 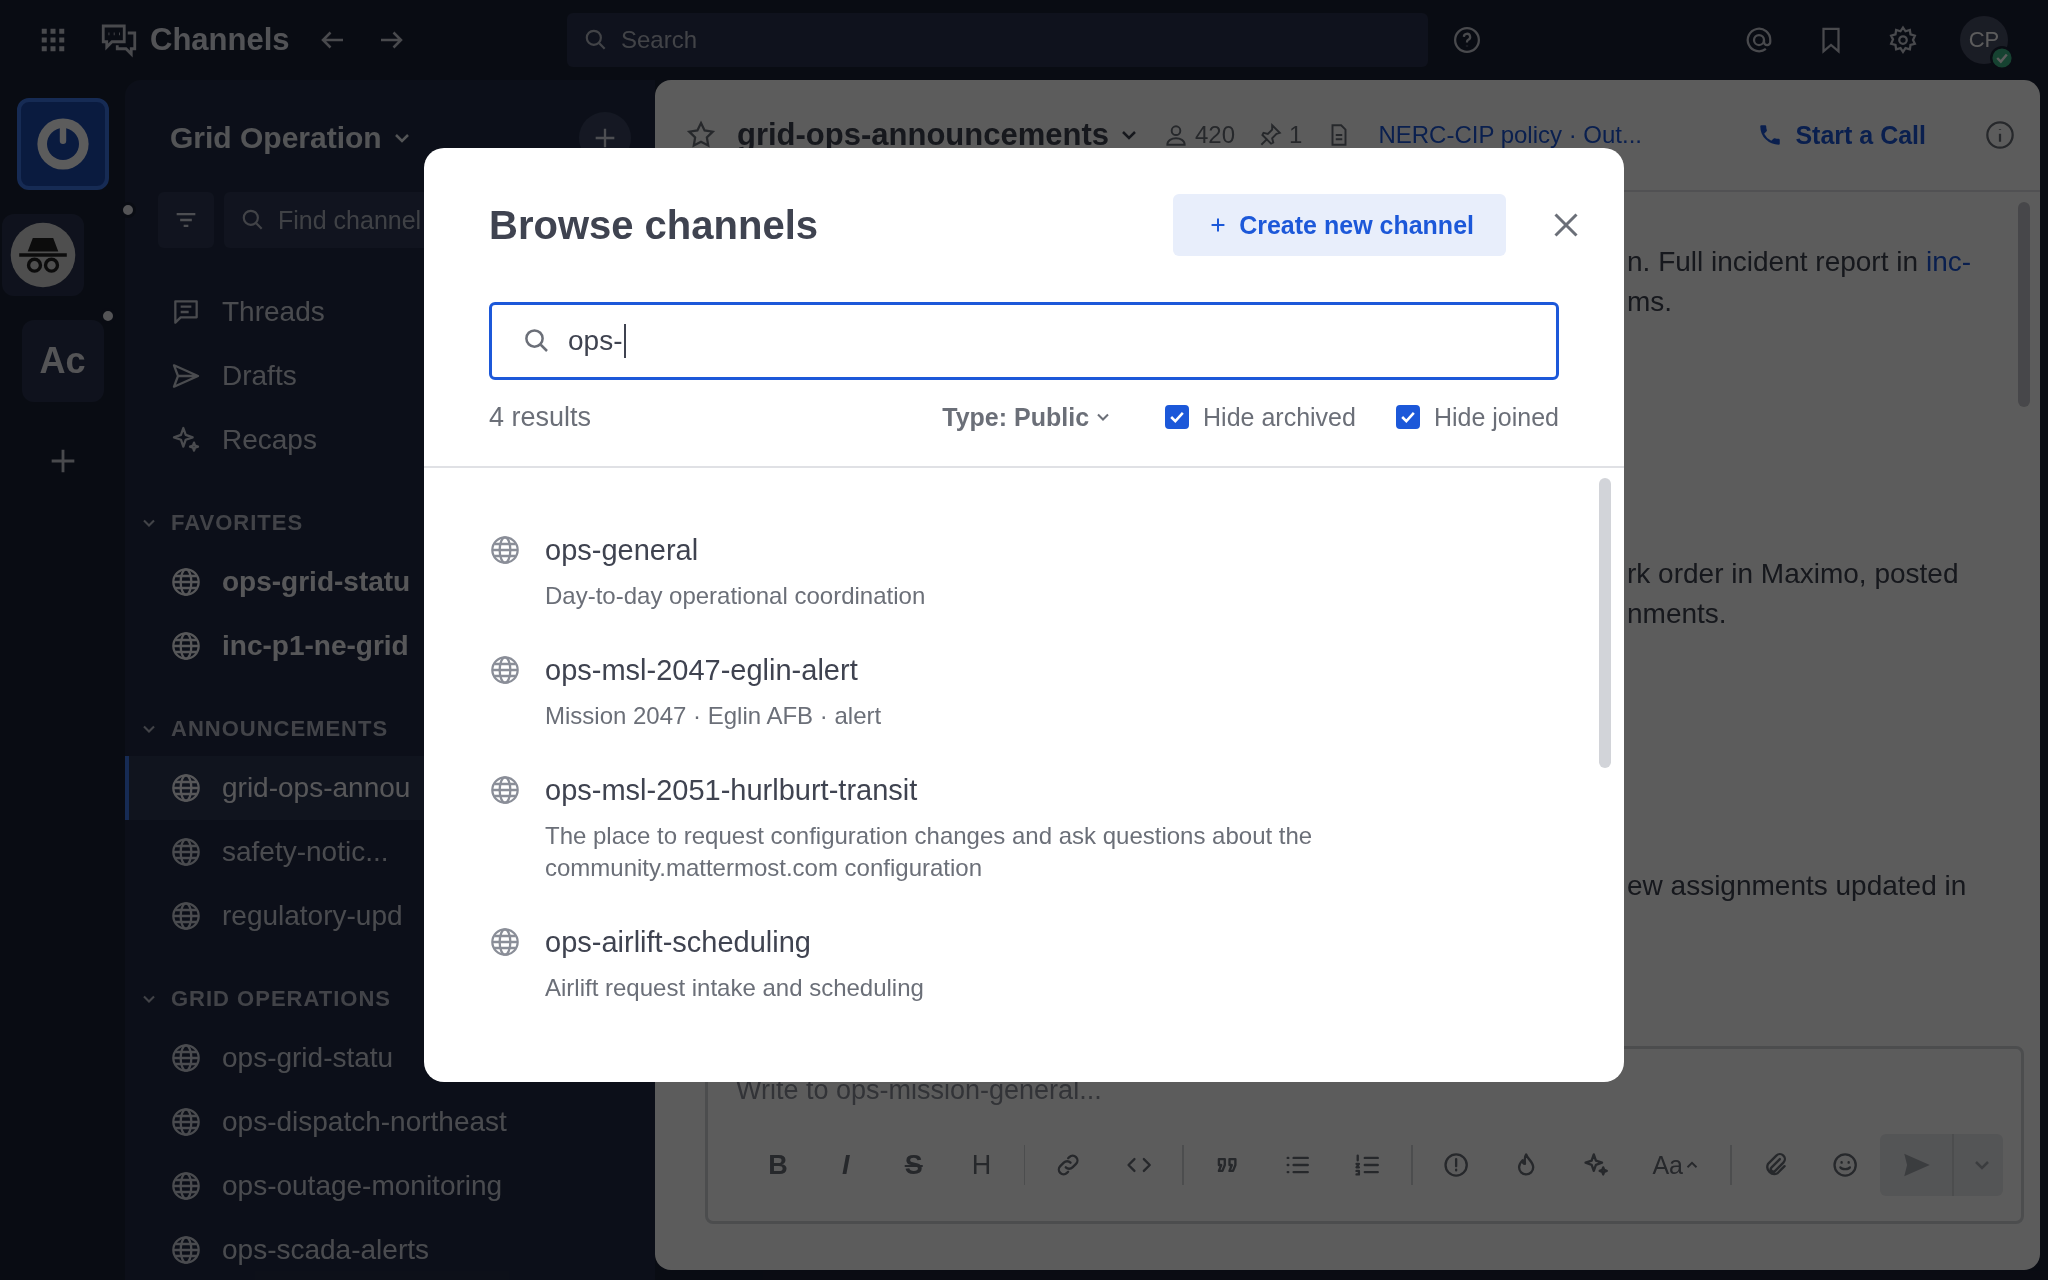 What do you see at coordinates (929, 852) in the screenshot?
I see `channel-description: The place to request configuration changes and ask questions about the community.mattermost.com configuration` at bounding box center [929, 852].